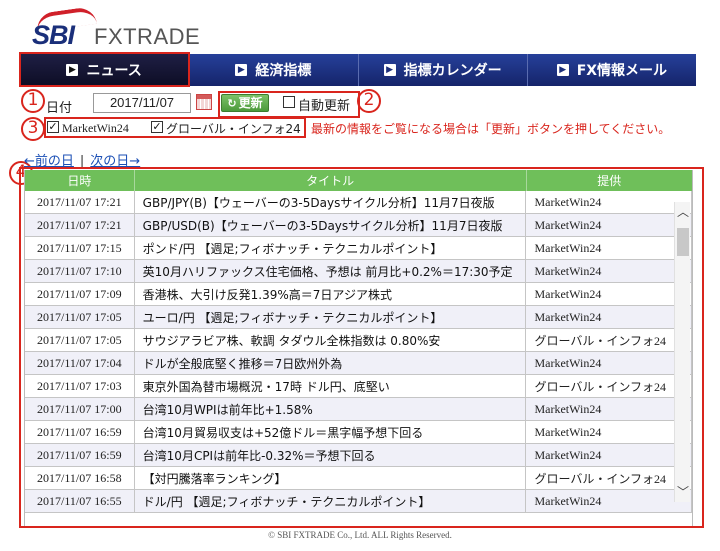  Describe the element at coordinates (491, 129) in the screenshot. I see `refresh-notice: 最新の情報をご覧になる場合は「更新」ボタンを押してください。` at that location.